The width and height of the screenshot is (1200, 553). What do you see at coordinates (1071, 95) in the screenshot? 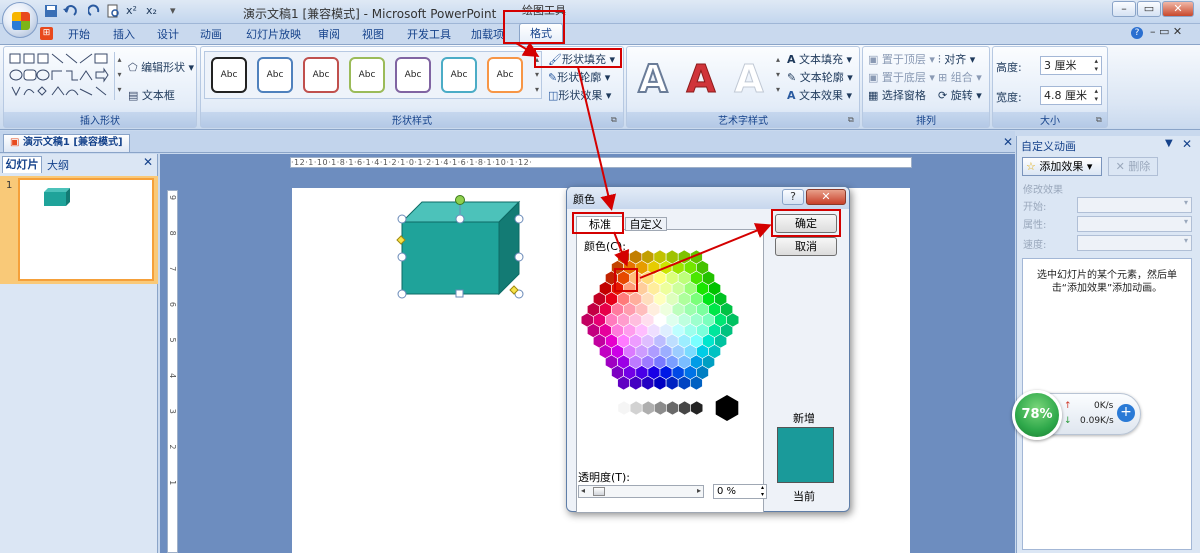
I see `width-input: 4.8 厘米 ▴ ▾` at bounding box center [1071, 95].